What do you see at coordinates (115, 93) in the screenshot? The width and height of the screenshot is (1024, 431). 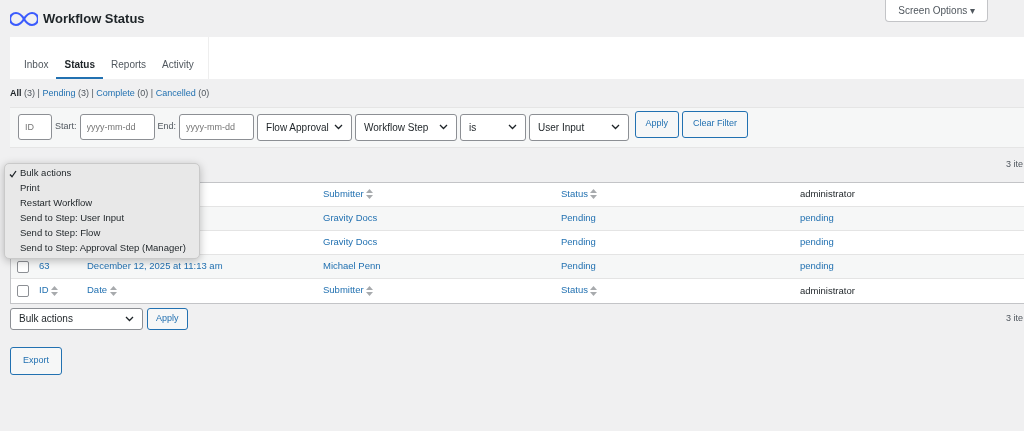 I see `view-link: Complete` at bounding box center [115, 93].